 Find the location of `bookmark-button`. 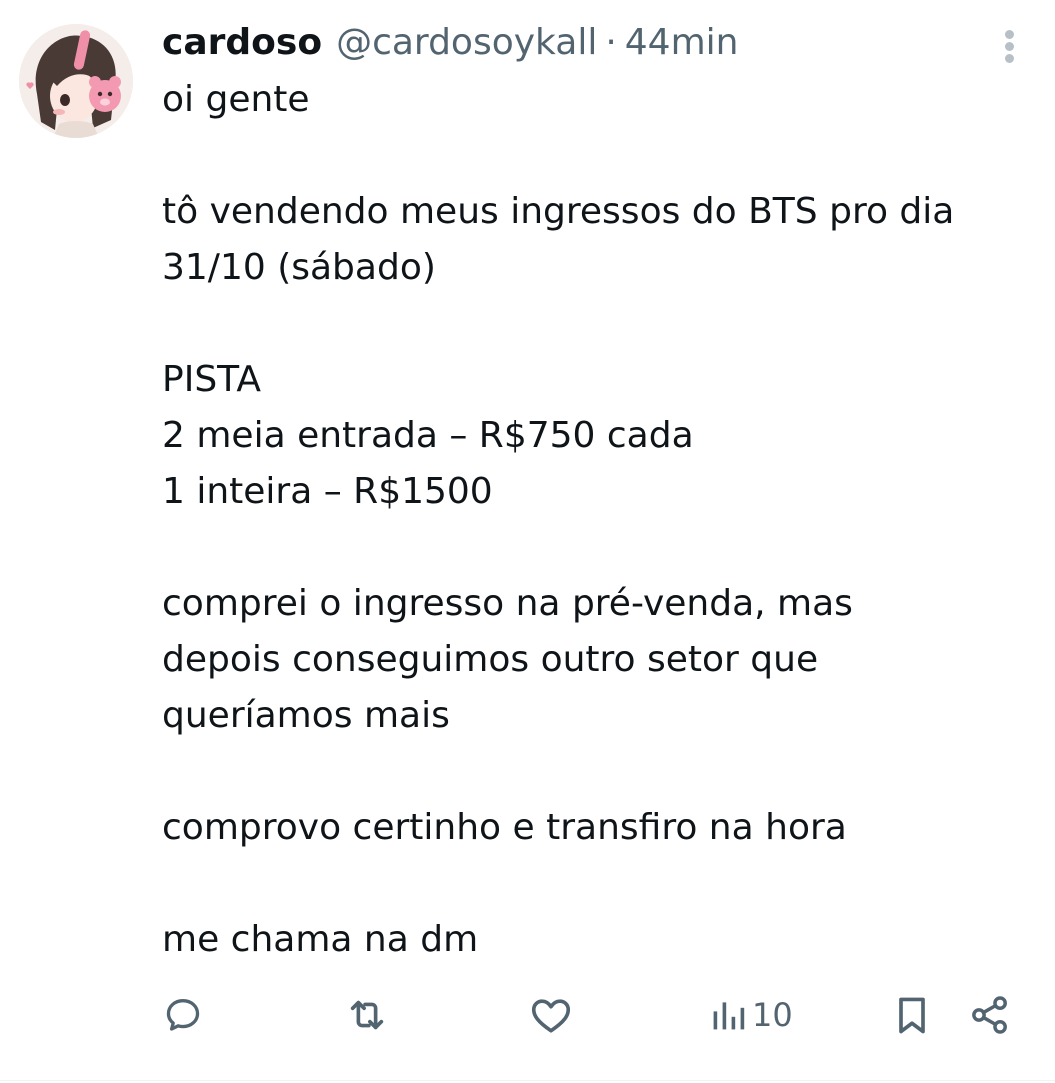

bookmark-button is located at coordinates (912, 1015).